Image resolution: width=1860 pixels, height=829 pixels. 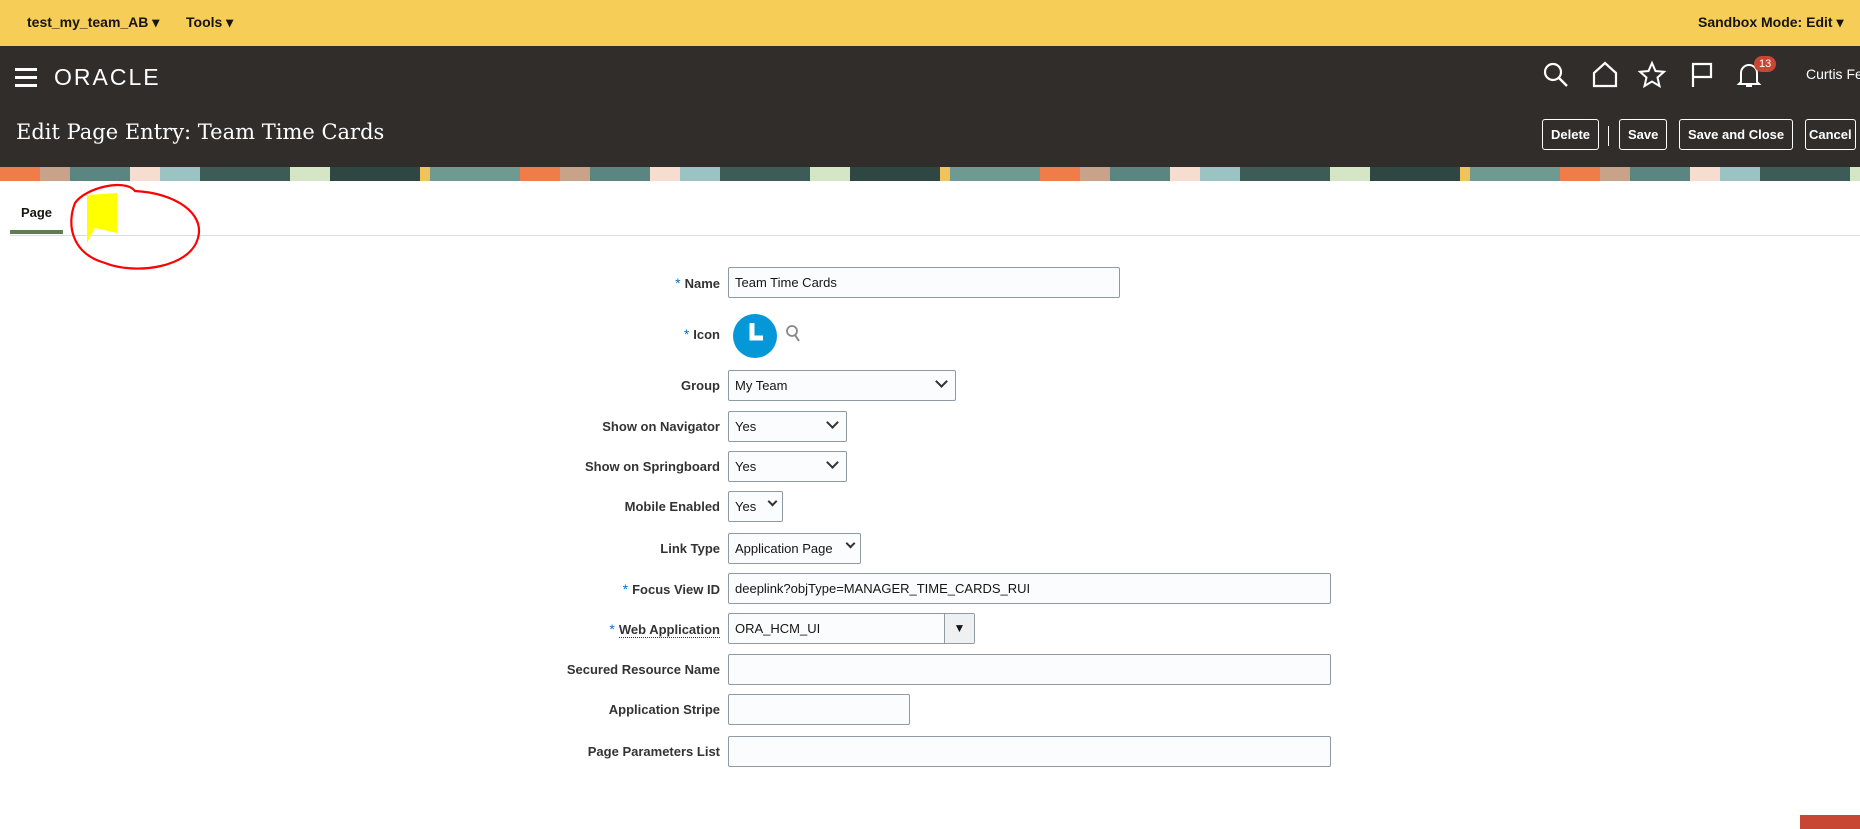 I want to click on user-menu: Curtis Fe, so click(x=1833, y=74).